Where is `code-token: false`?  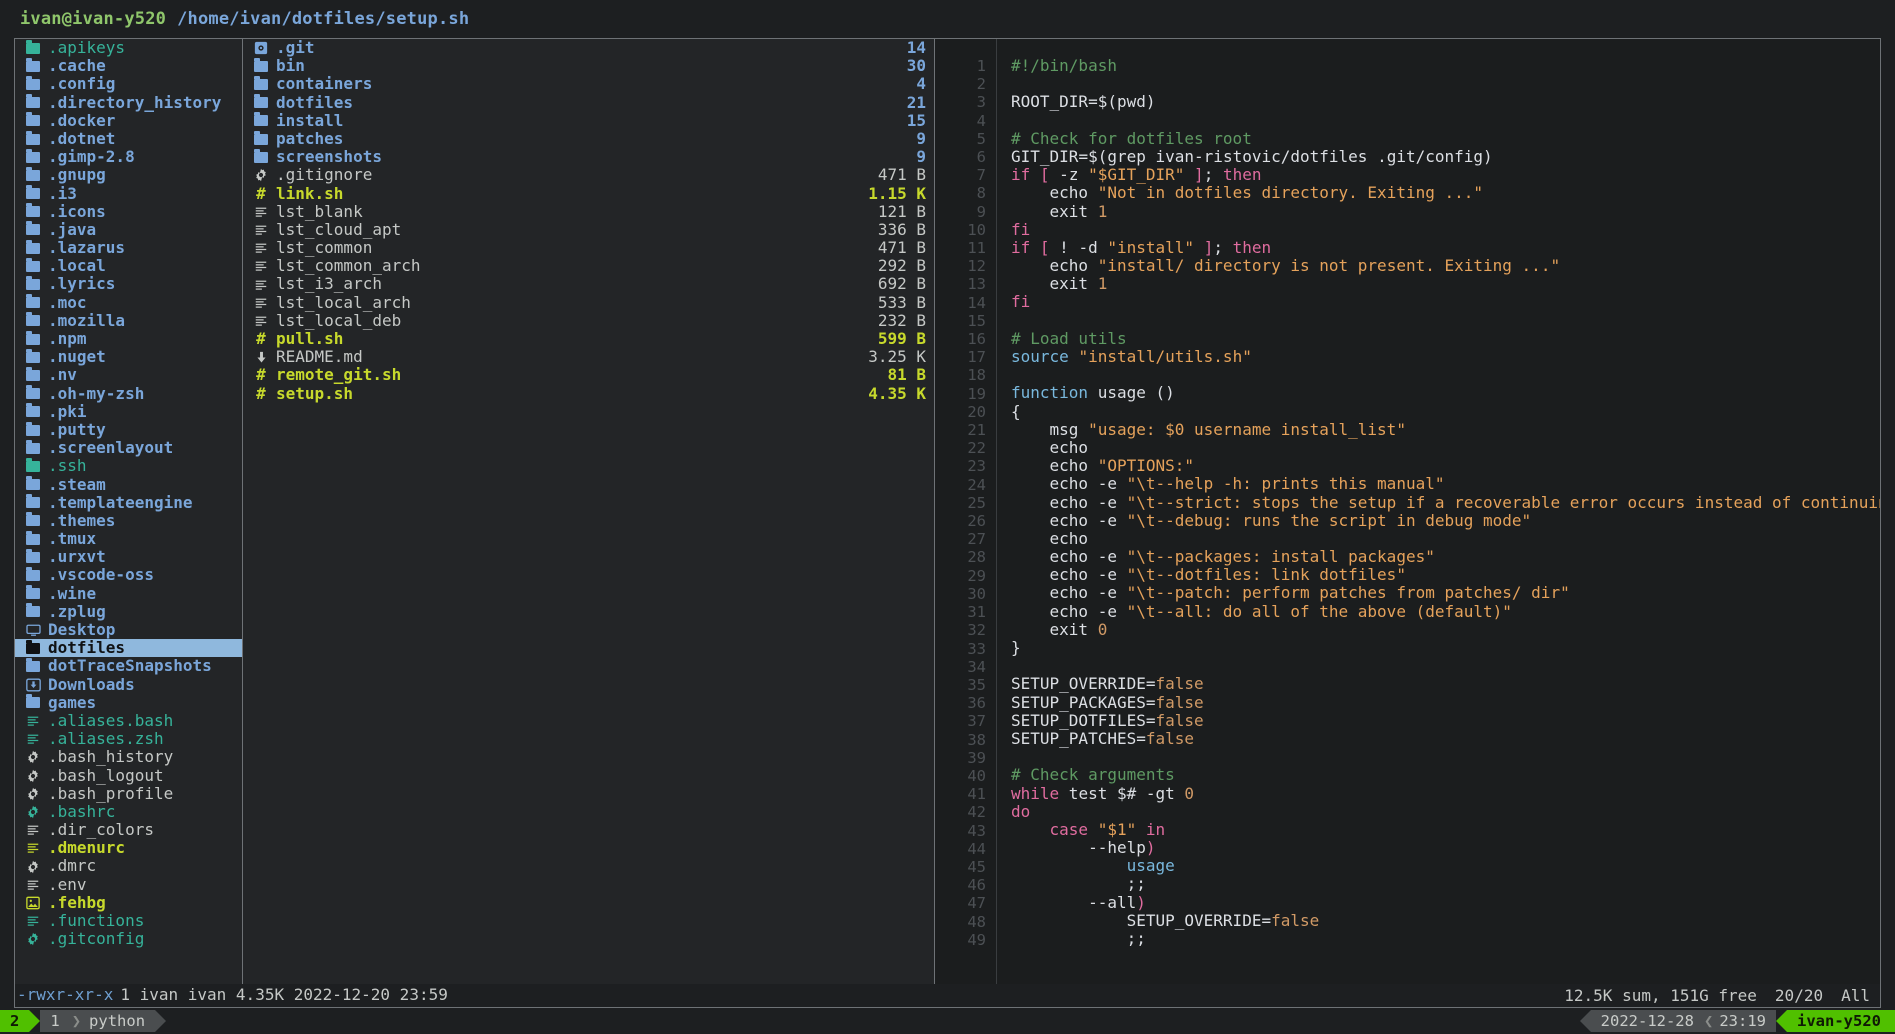 code-token: false is located at coordinates (1179, 684).